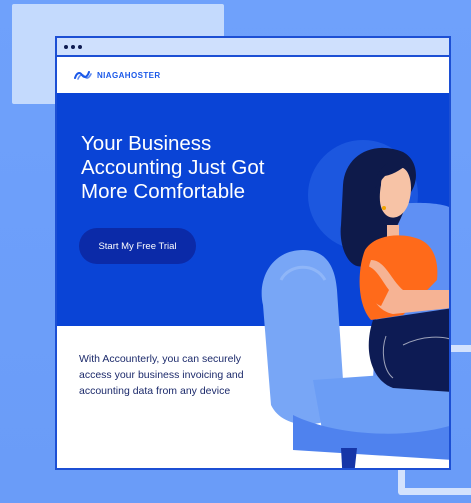 The width and height of the screenshot is (471, 503). I want to click on window-titlebar, so click(253, 47).